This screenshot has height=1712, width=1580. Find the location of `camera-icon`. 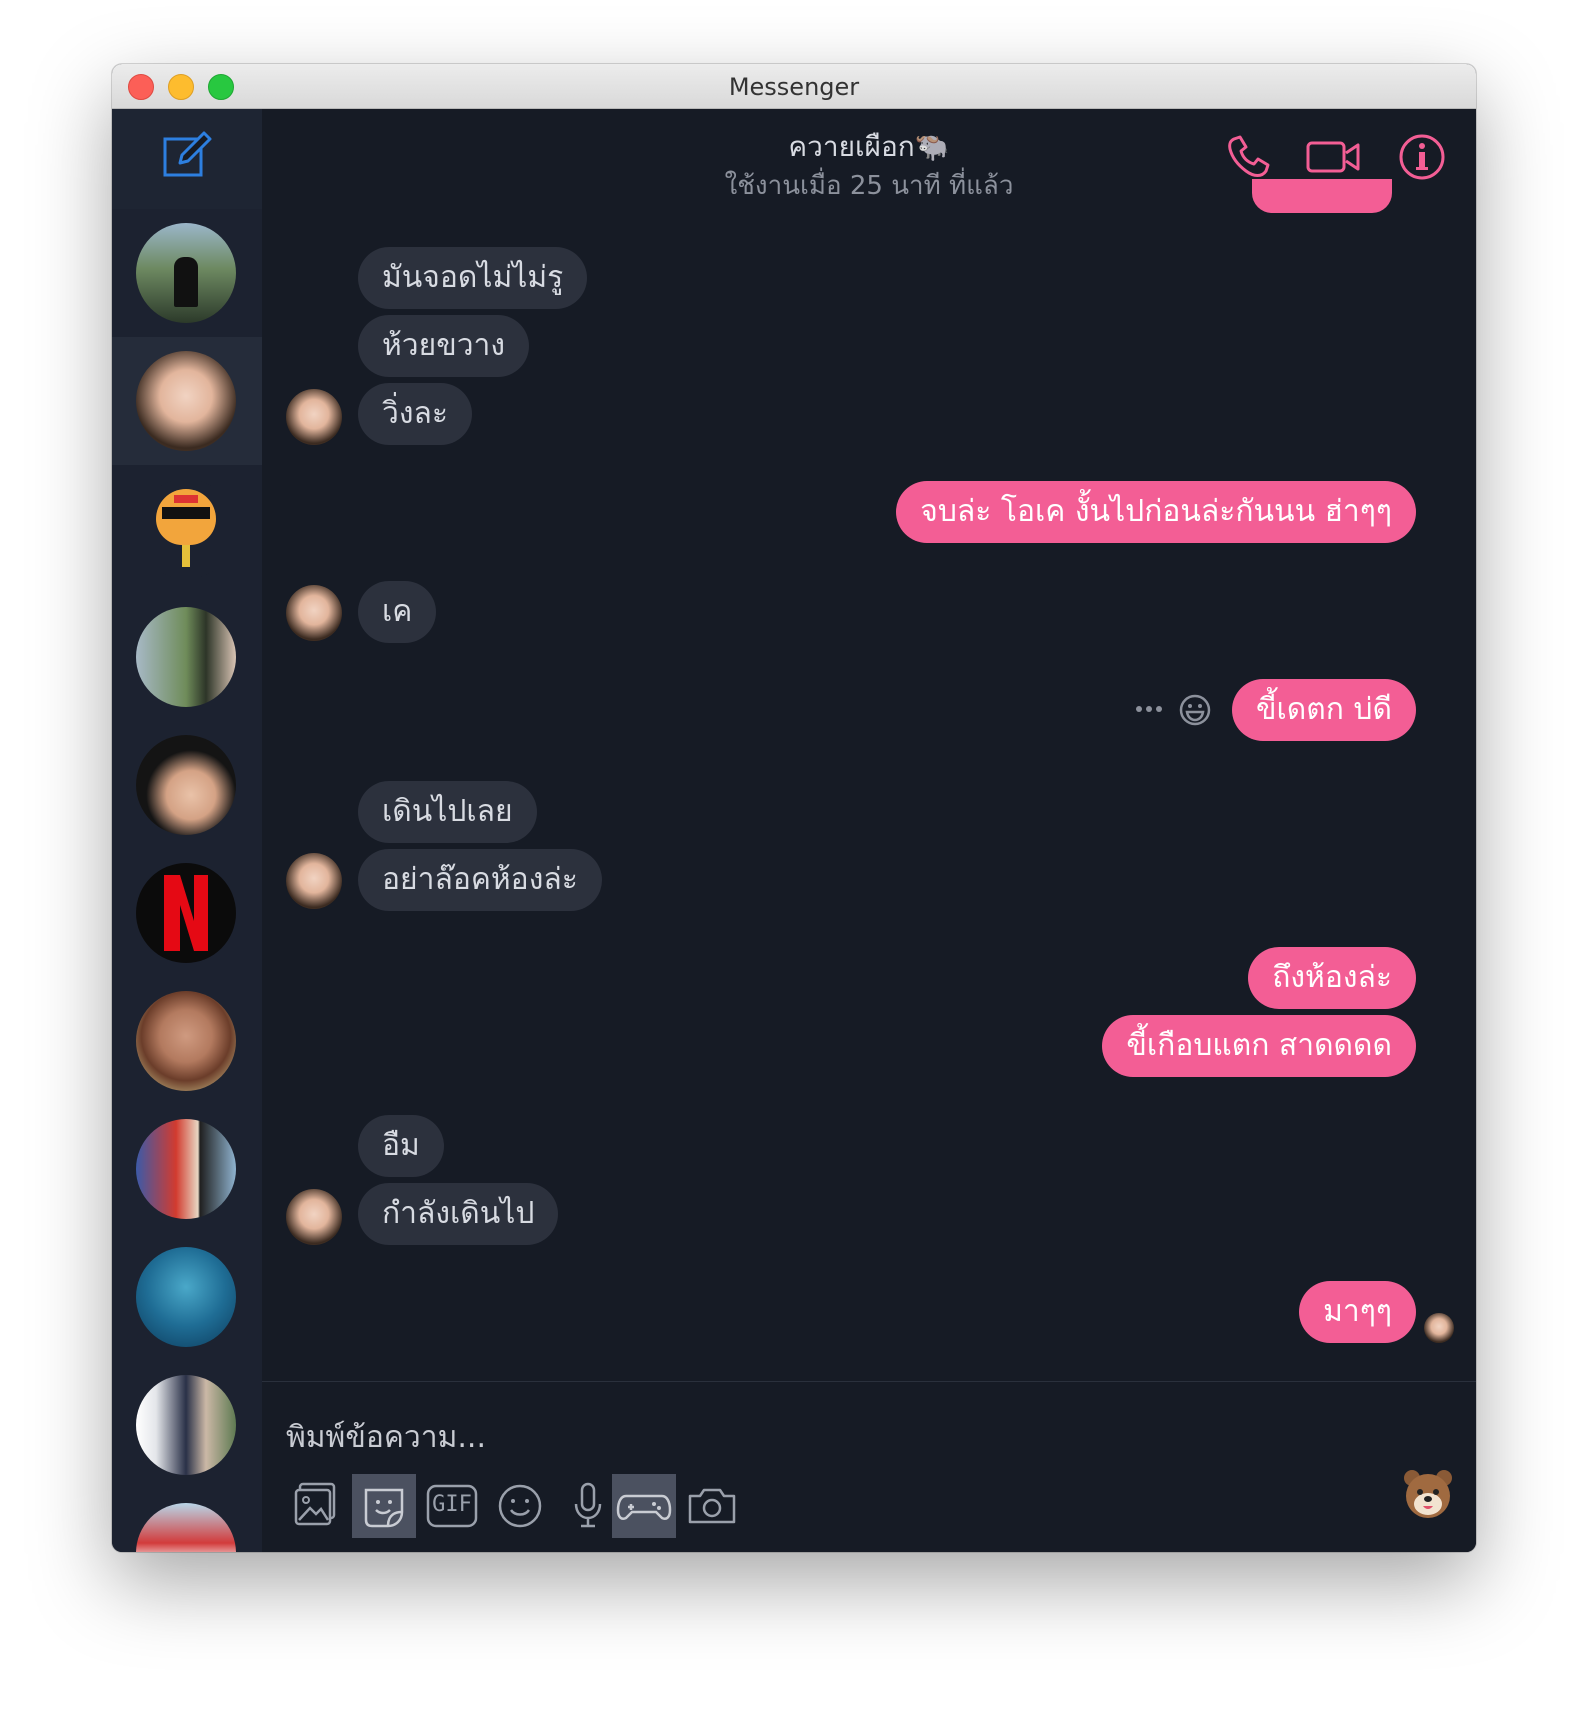

camera-icon is located at coordinates (712, 1506).